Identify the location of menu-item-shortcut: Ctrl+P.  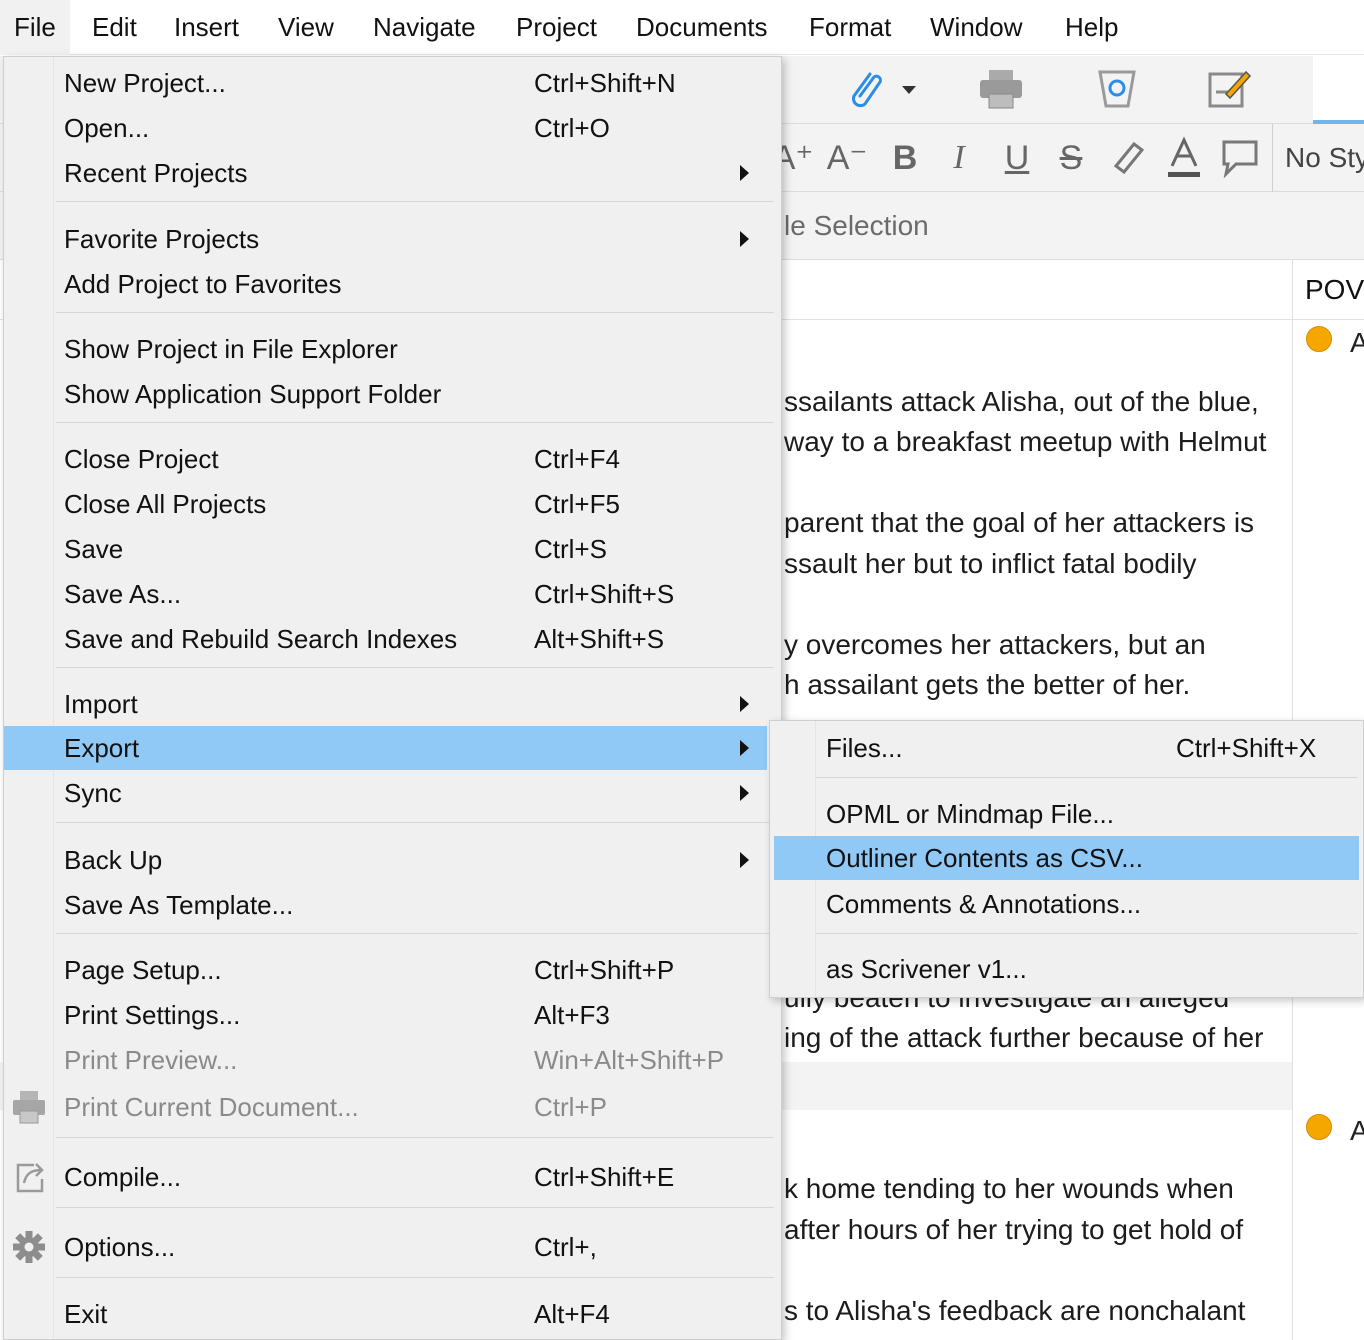
(570, 1107).